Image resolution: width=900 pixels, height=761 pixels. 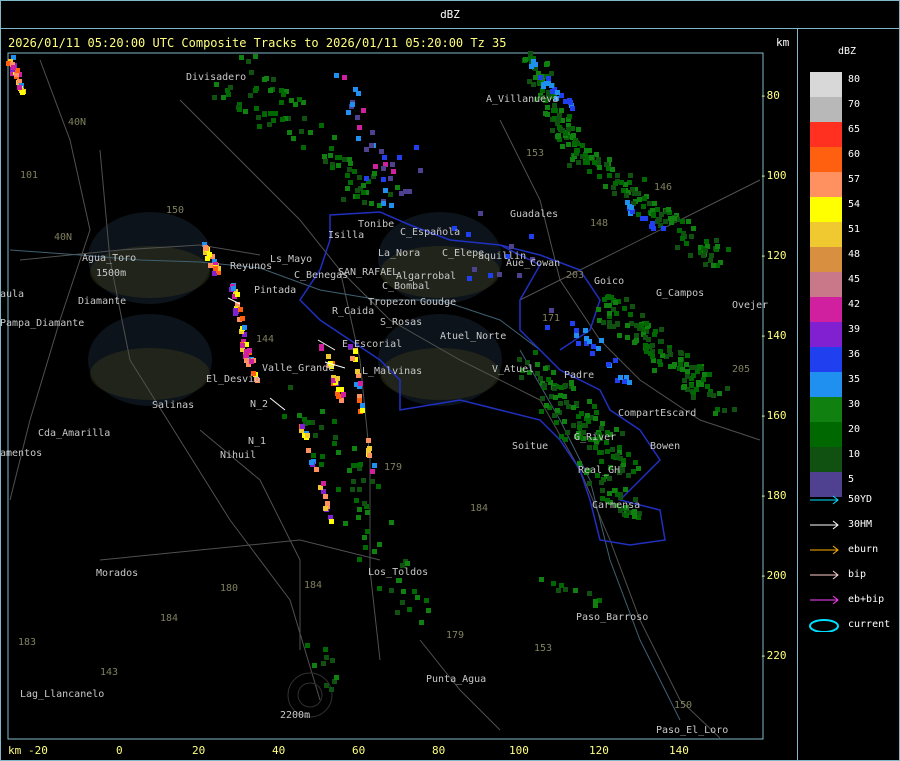 What do you see at coordinates (259, 404) in the screenshot?
I see `place-label-n-2: N_2` at bounding box center [259, 404].